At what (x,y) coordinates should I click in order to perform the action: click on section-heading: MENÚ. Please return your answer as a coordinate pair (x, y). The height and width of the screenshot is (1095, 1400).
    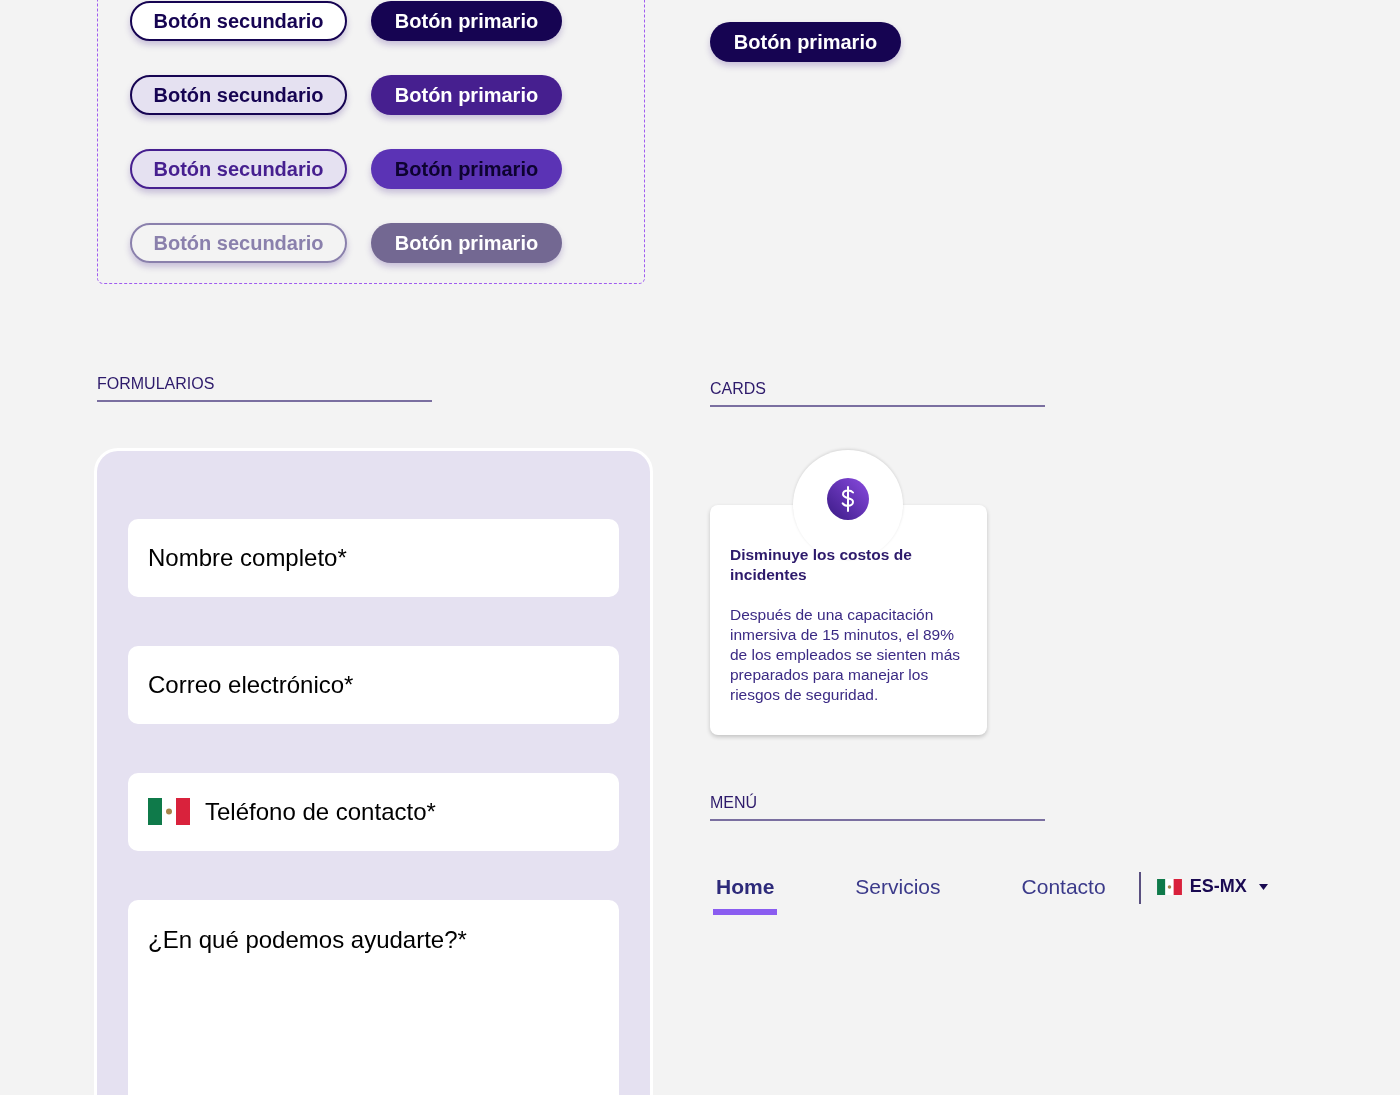
    Looking at the image, I should click on (877, 806).